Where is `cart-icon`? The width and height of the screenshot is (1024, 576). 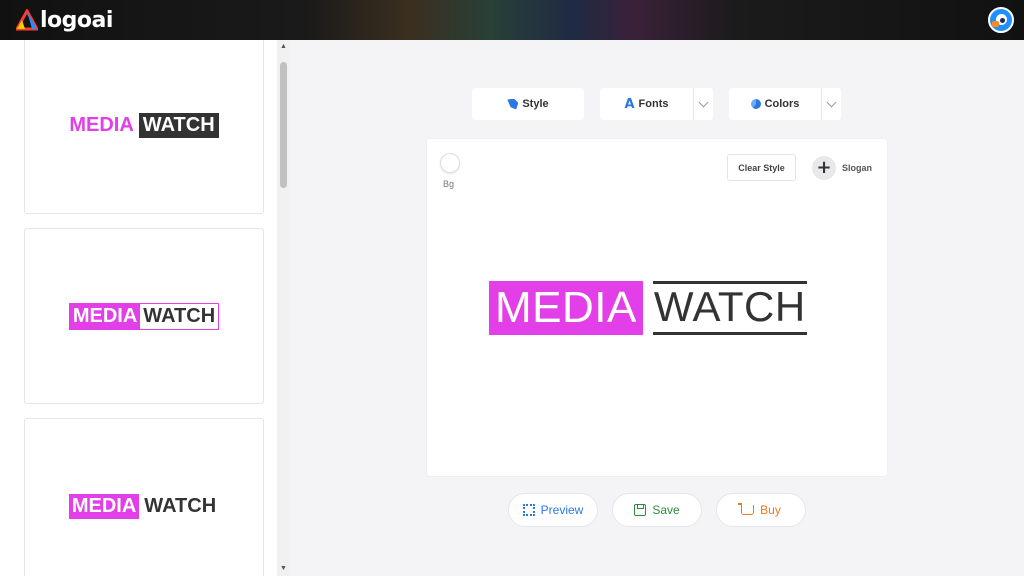
cart-icon is located at coordinates (746, 509).